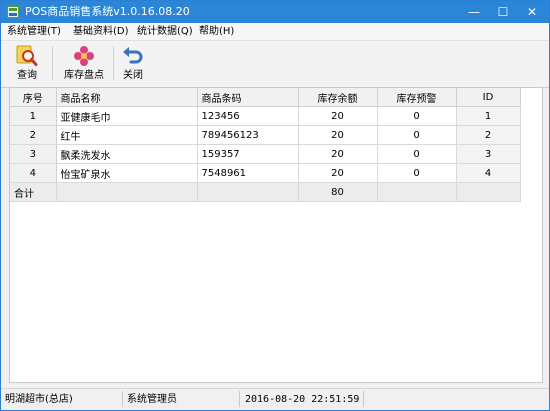  What do you see at coordinates (33, 116) in the screenshot?
I see `row-seq: 1` at bounding box center [33, 116].